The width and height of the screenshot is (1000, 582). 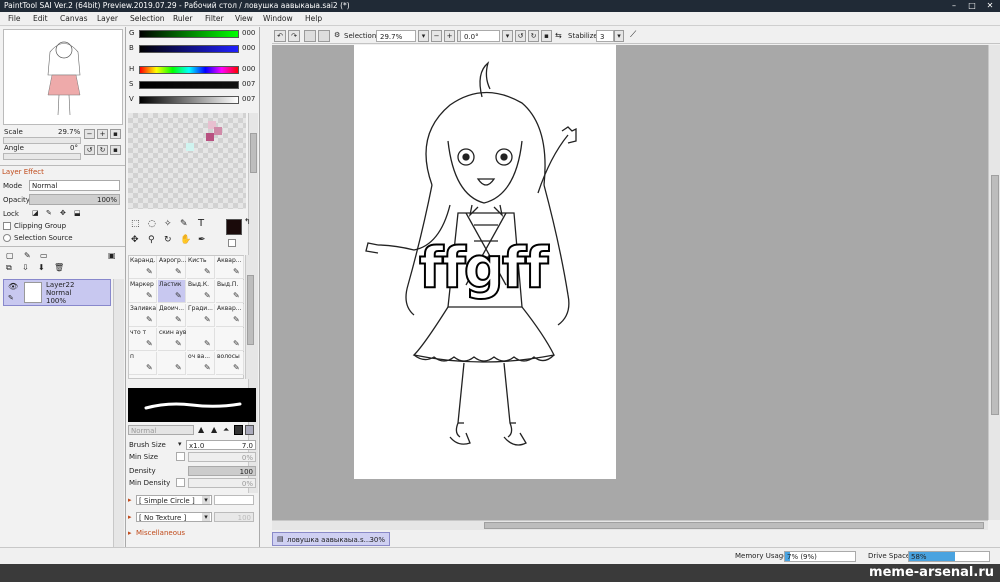 I want to click on layer-option-icon: ▣, so click(x=112, y=255).